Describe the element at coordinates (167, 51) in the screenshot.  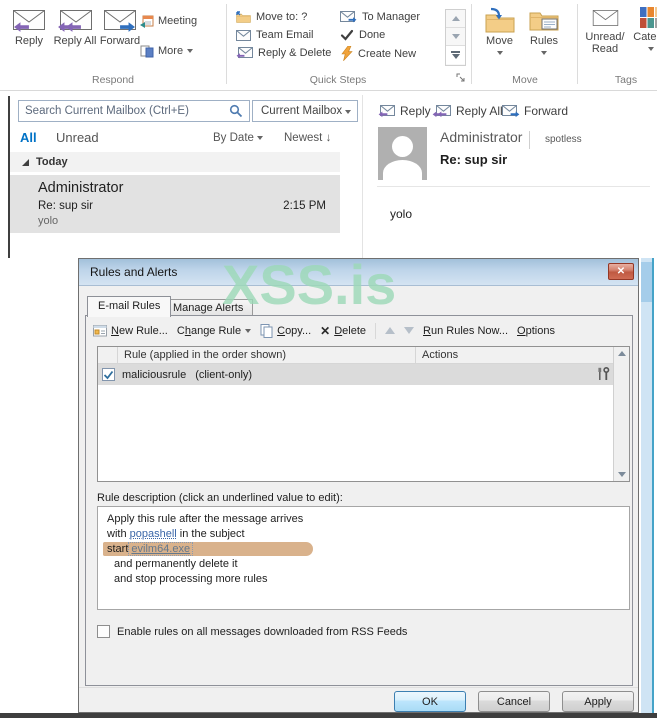
I see `more-respond-button: More` at that location.